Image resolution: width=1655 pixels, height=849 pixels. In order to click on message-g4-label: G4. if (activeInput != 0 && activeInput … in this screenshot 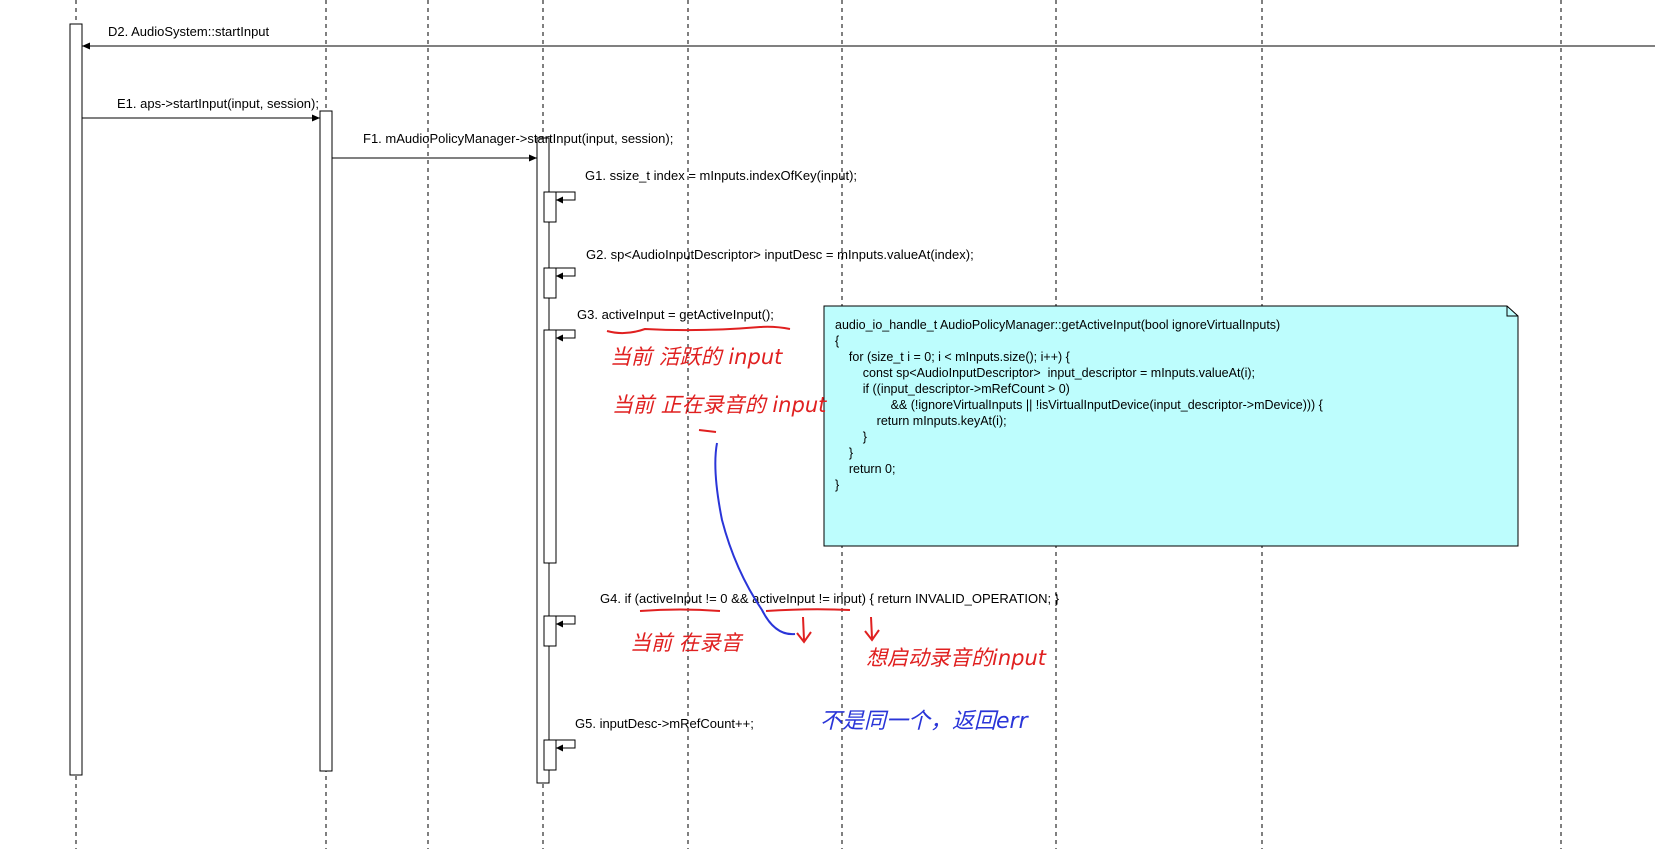, I will do `click(830, 598)`.